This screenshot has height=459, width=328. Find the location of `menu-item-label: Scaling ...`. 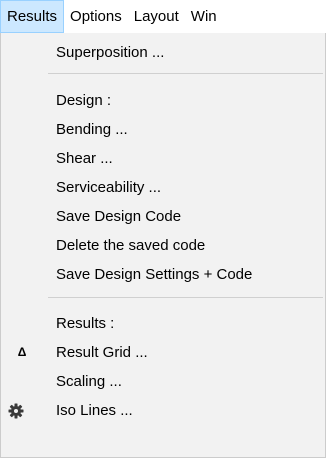

menu-item-label: Scaling ... is located at coordinates (89, 381).